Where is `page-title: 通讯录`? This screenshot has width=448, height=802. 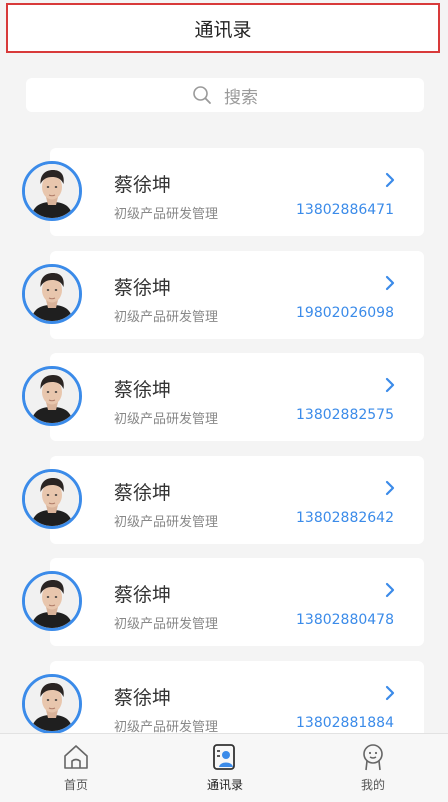
page-title: 通讯录 is located at coordinates (223, 29).